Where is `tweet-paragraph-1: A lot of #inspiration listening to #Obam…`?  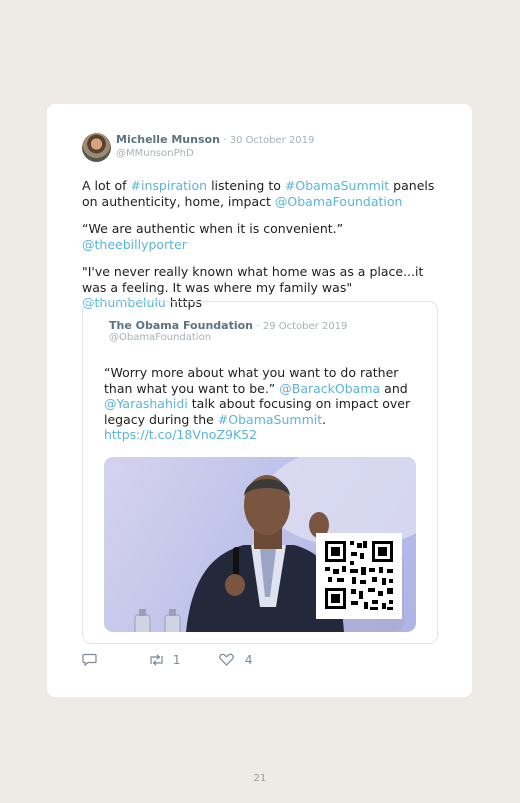 tweet-paragraph-1: A lot of #inspiration listening to #Obam… is located at coordinates (258, 193).